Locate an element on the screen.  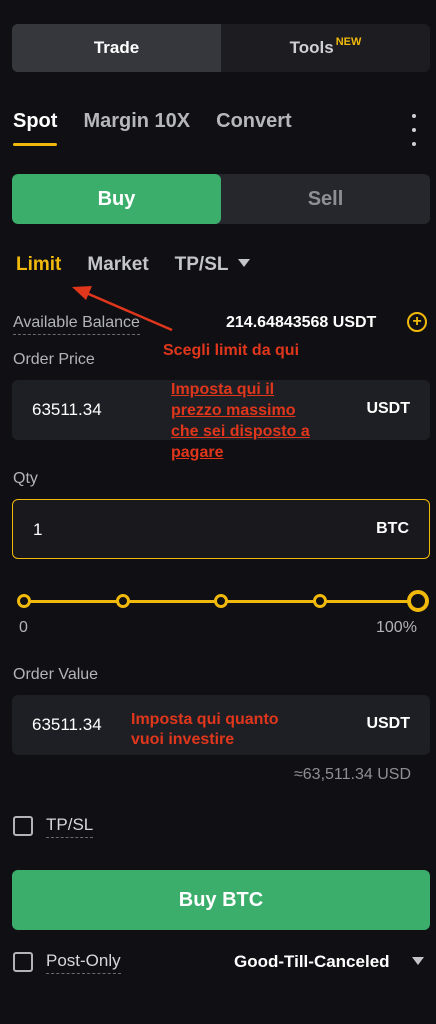
annotation-price-line: prezzo massimo is located at coordinates (233, 410).